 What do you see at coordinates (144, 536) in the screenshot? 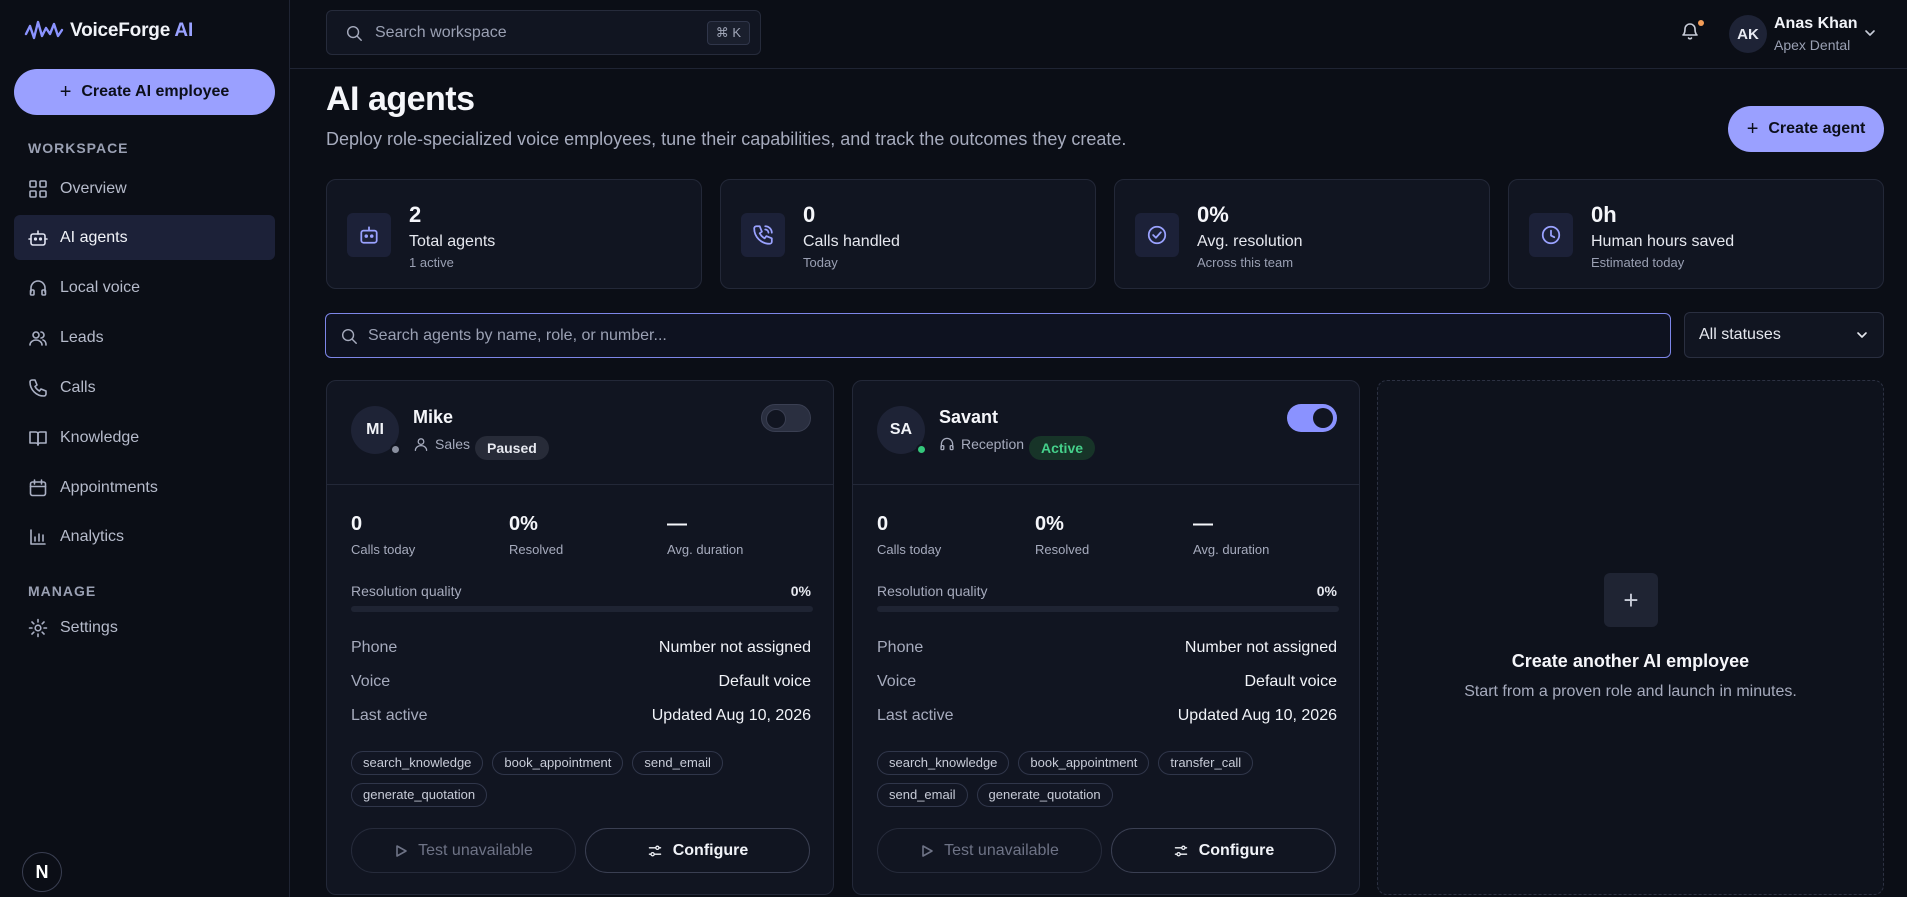
I see `sidebar-item-analytics: Analytics` at bounding box center [144, 536].